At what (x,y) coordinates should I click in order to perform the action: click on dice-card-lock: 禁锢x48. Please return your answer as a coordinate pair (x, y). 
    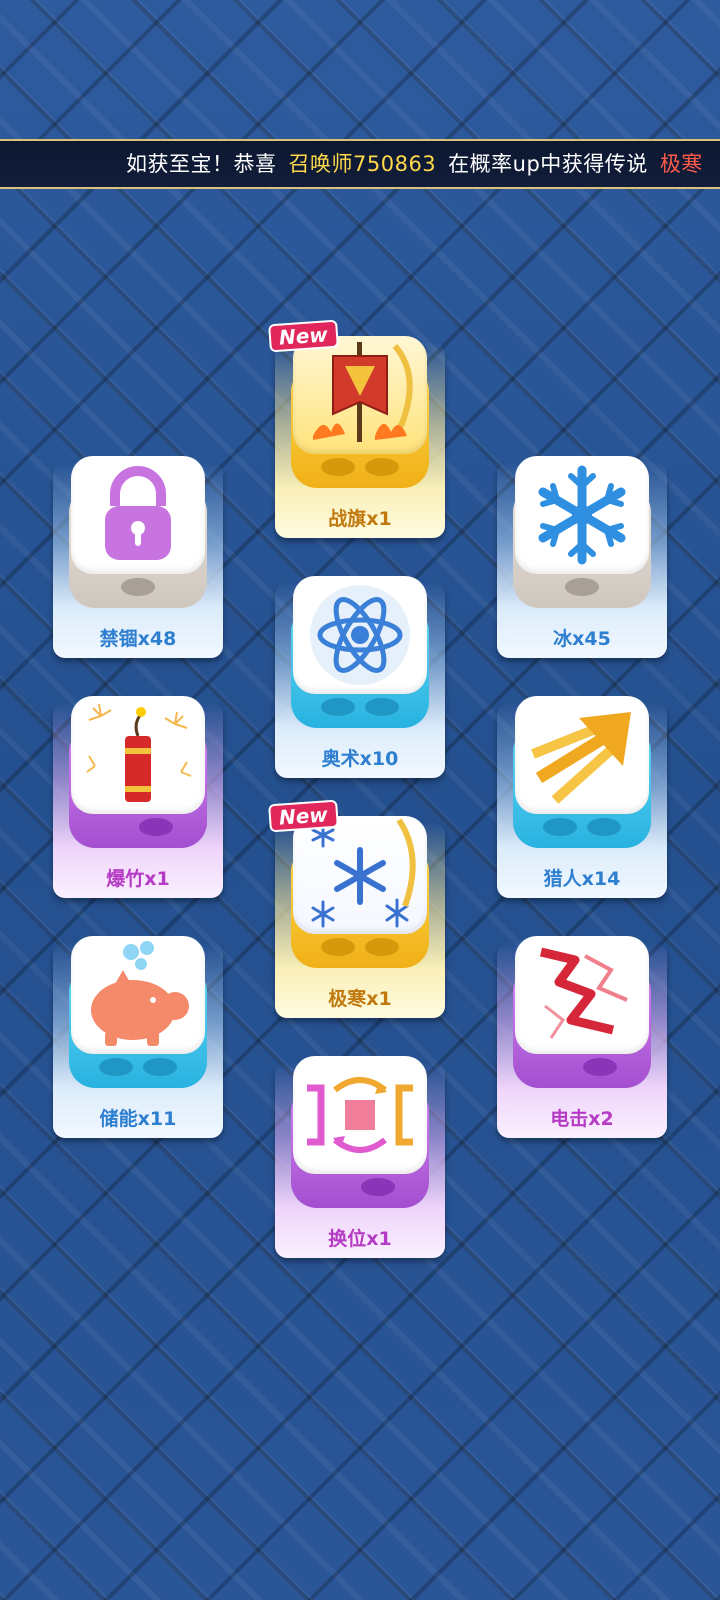
    Looking at the image, I should click on (138, 557).